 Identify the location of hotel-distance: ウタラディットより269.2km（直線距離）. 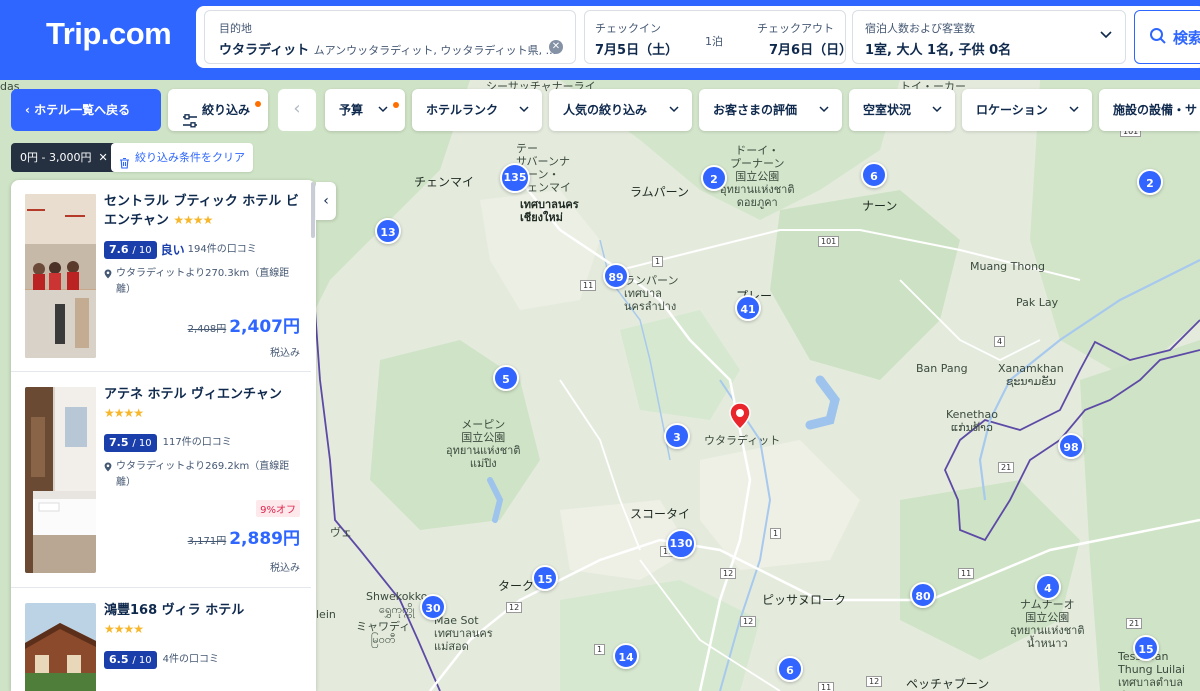
(204, 475).